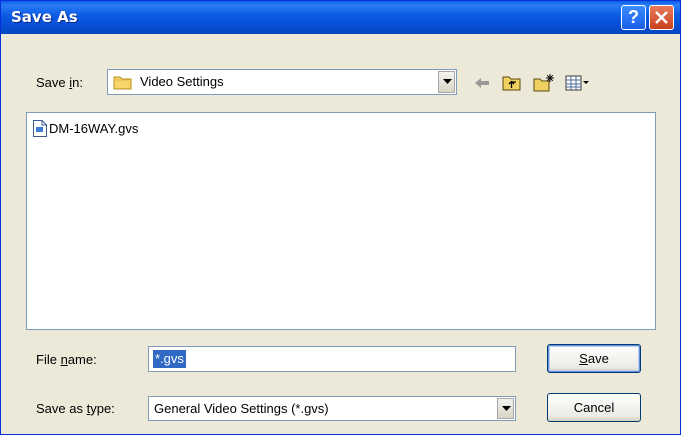 This screenshot has width=681, height=435. What do you see at coordinates (544, 83) in the screenshot?
I see `new-folder-icon` at bounding box center [544, 83].